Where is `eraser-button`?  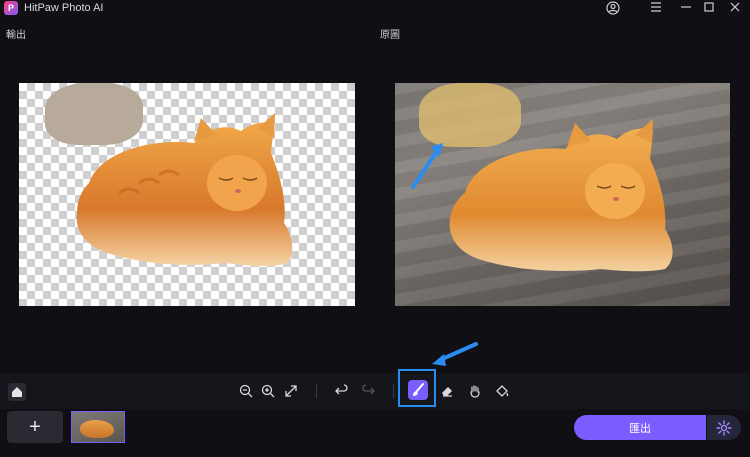 eraser-button is located at coordinates (447, 391).